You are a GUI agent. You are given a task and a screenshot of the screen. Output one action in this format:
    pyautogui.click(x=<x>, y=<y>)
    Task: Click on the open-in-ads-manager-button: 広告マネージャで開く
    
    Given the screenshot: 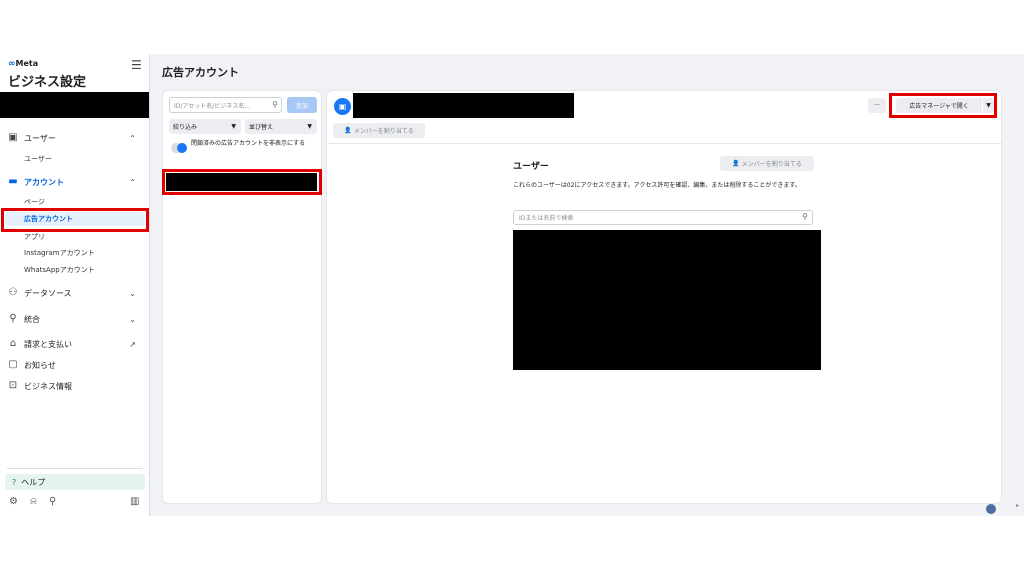 What is the action you would take?
    pyautogui.click(x=939, y=105)
    